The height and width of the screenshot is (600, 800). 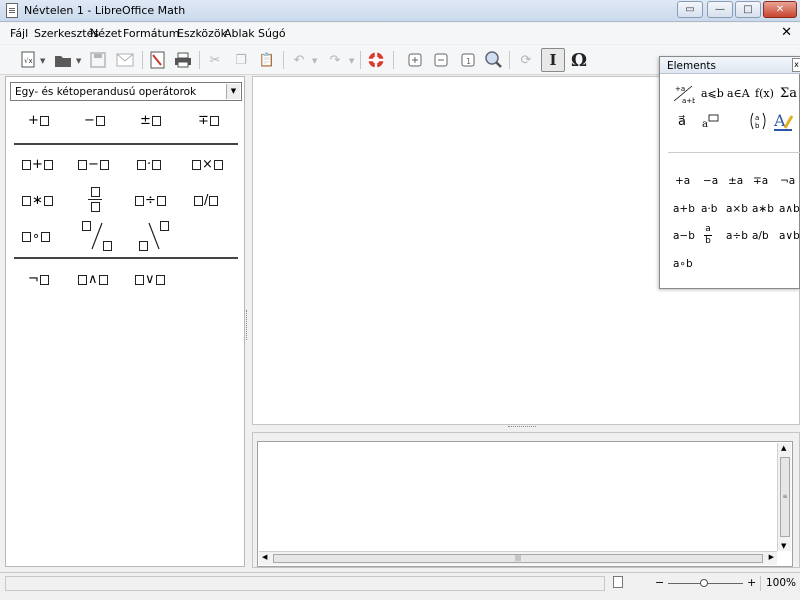 I want to click on binary-plus-element: +, so click(x=37, y=164).